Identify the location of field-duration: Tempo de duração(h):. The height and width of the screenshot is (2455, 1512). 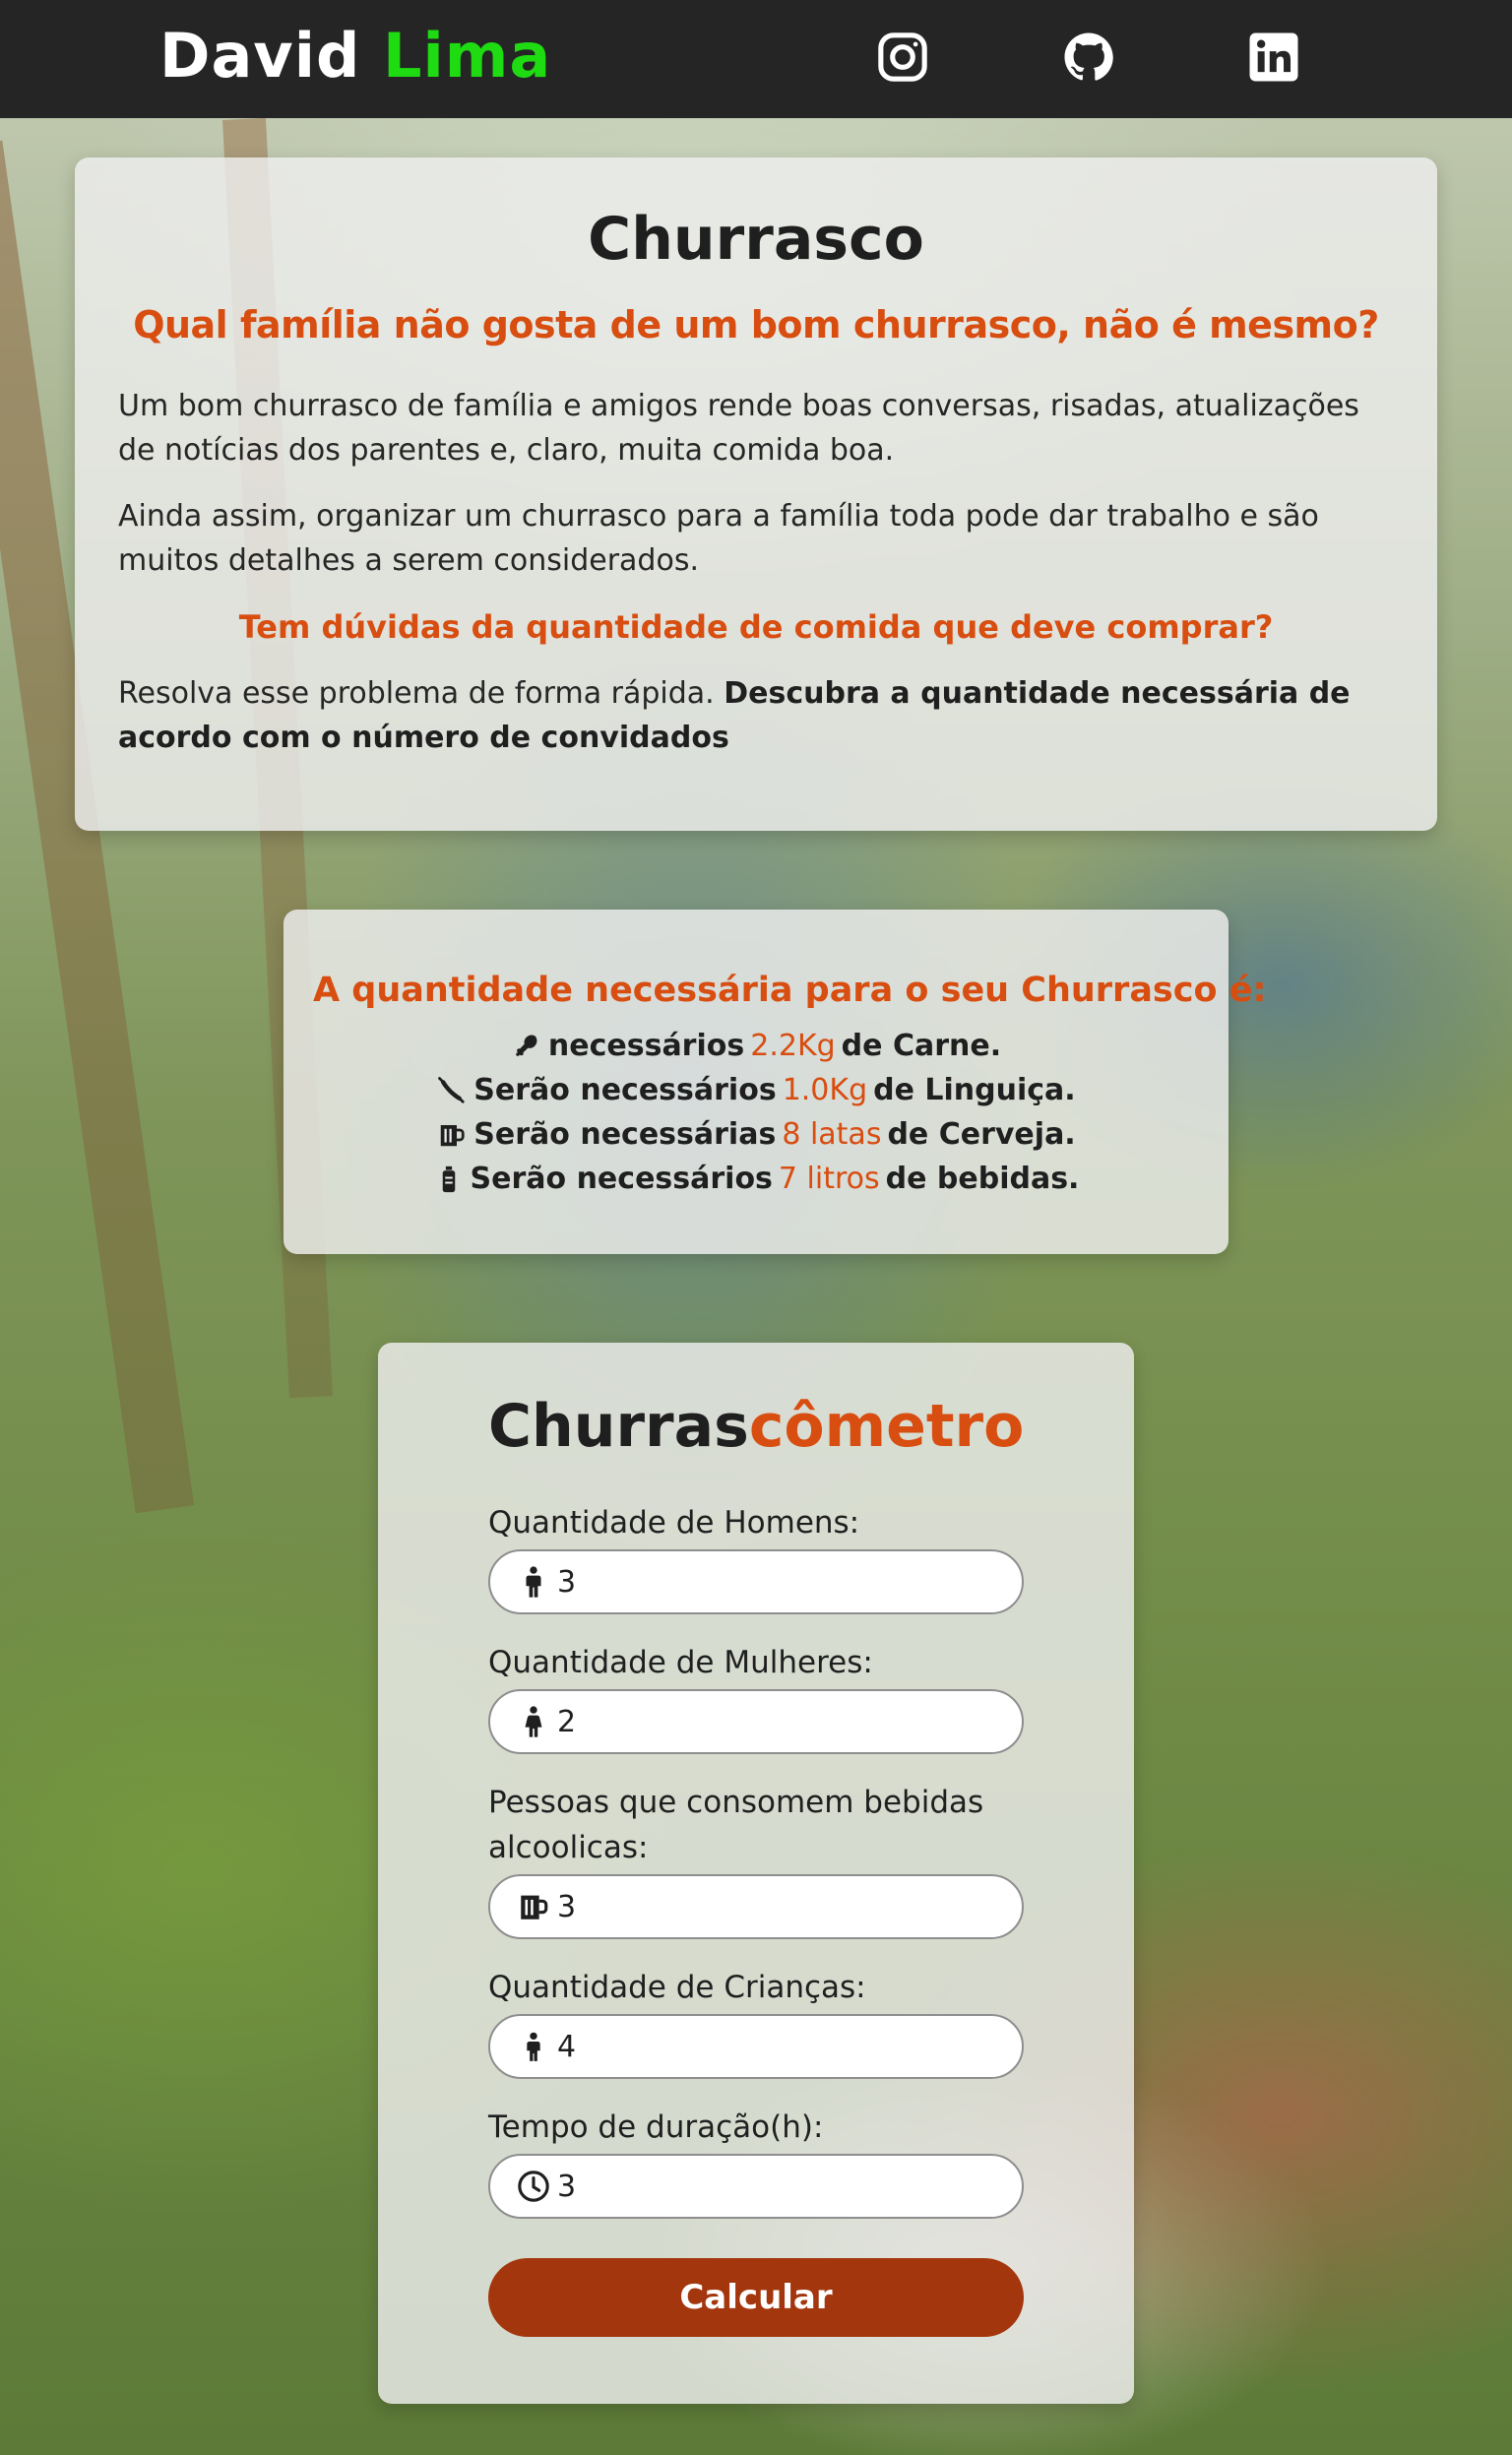
(756, 2162).